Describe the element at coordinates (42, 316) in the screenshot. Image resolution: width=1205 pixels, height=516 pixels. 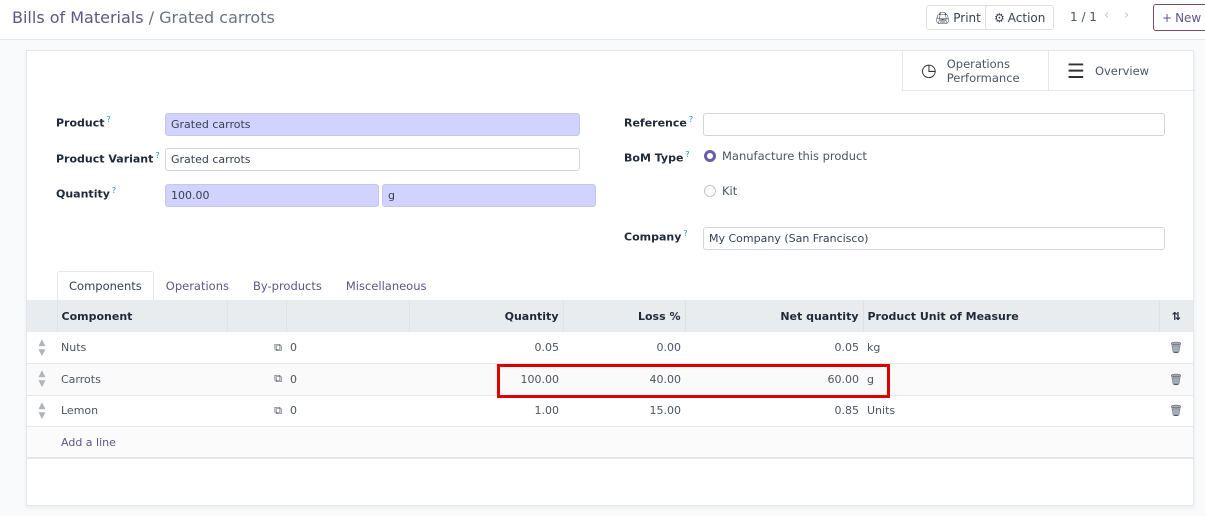
I see `handle-header` at that location.